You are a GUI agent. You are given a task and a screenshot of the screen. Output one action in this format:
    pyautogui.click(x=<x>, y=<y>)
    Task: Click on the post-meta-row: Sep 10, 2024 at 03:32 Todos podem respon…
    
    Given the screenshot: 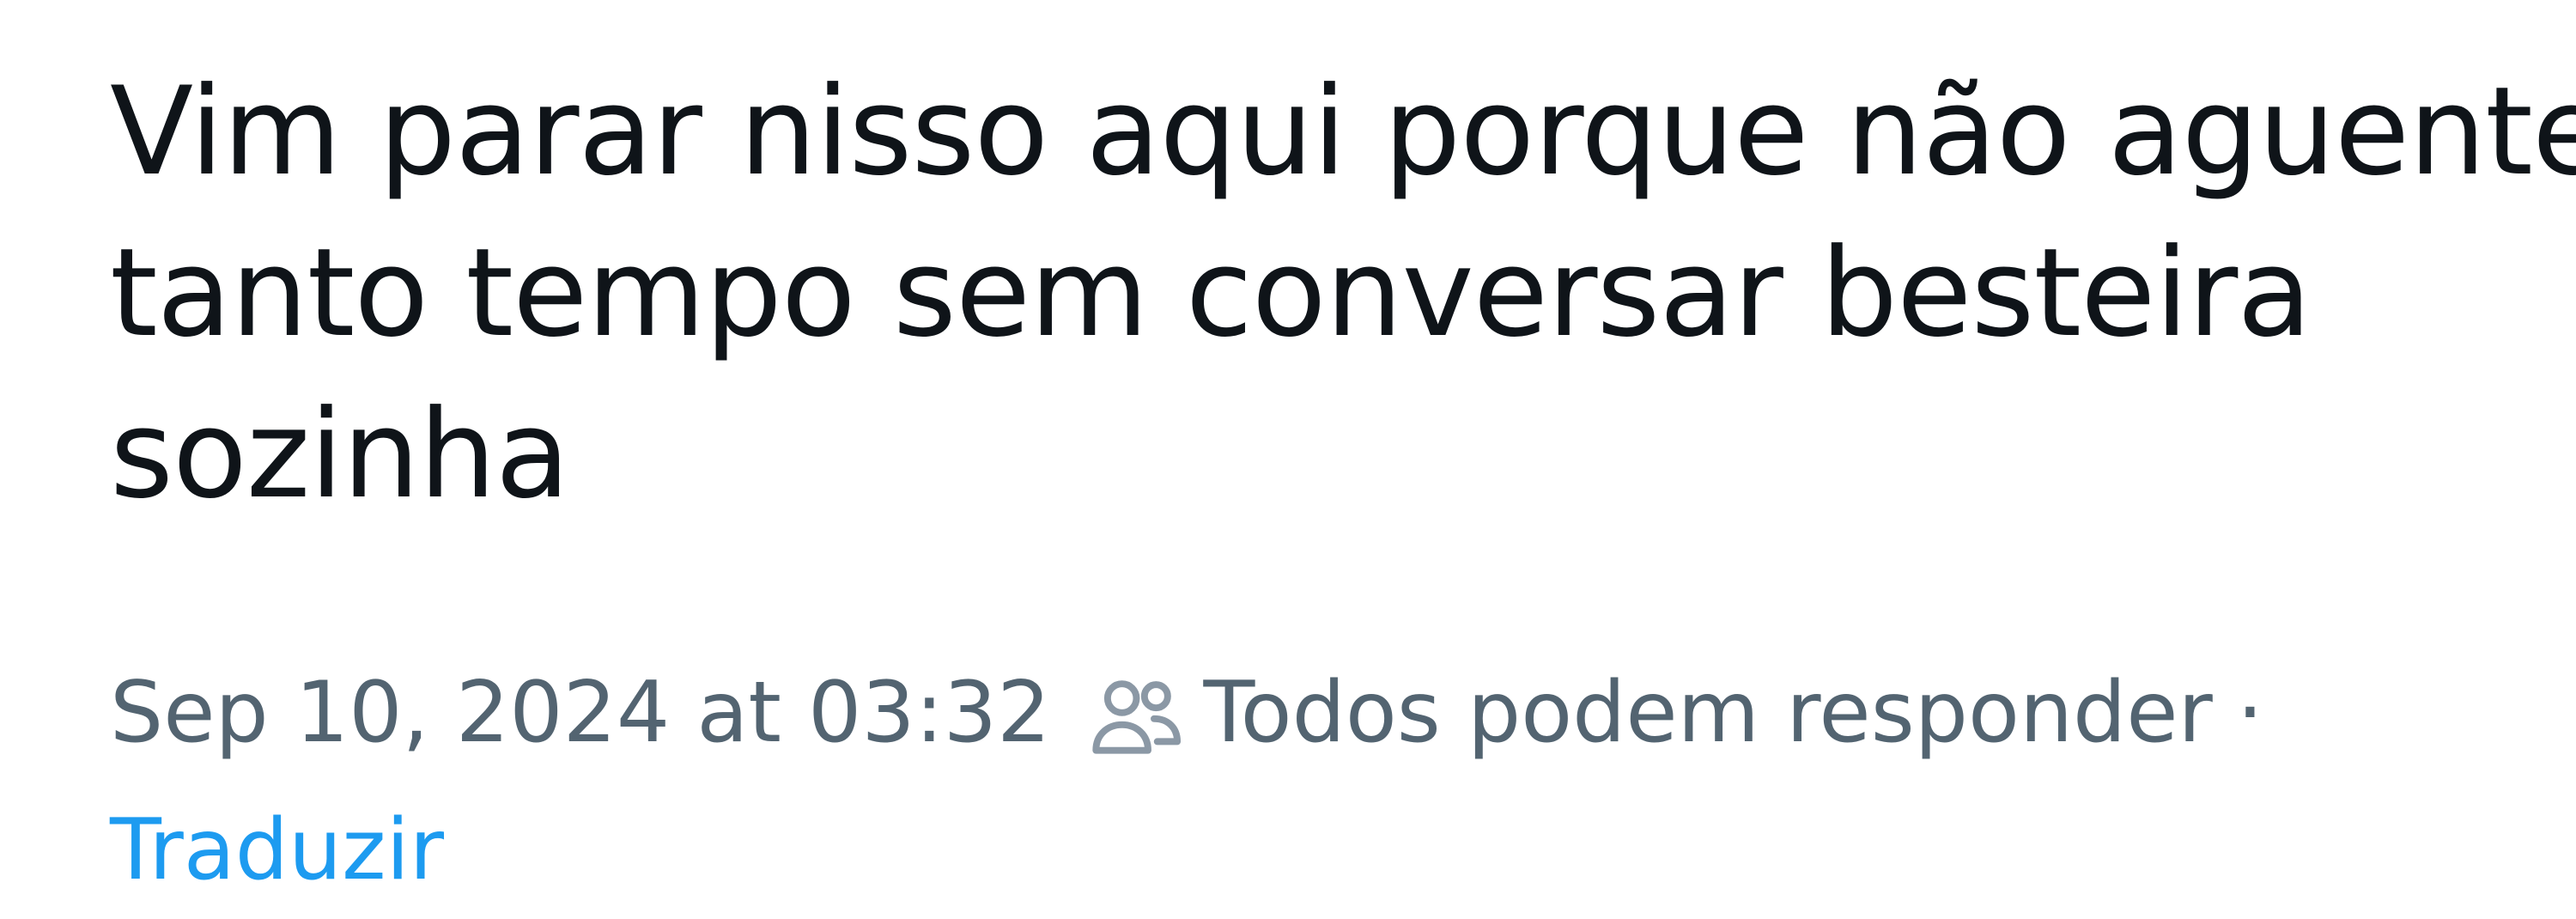 What is the action you would take?
    pyautogui.click(x=1312, y=713)
    